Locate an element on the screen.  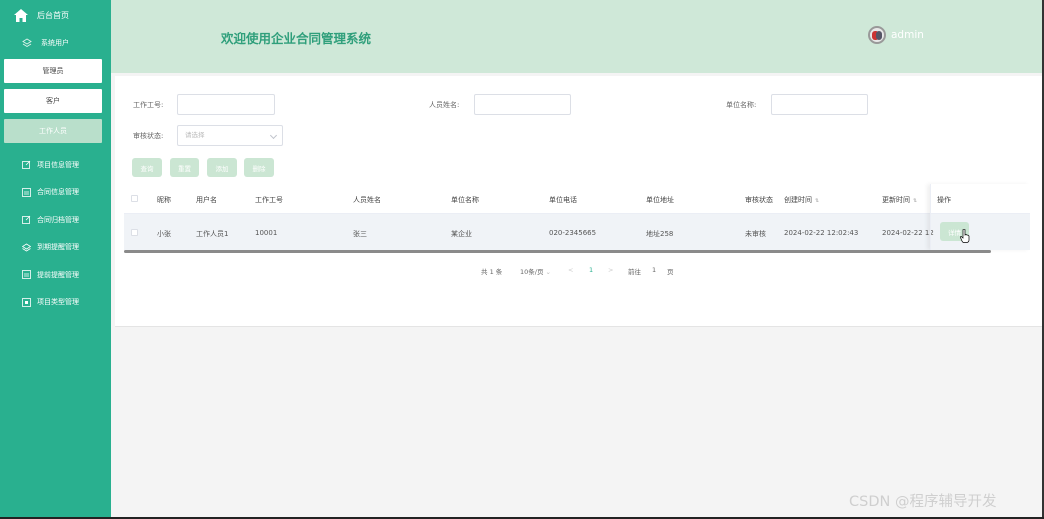
home-icon is located at coordinates (21, 15).